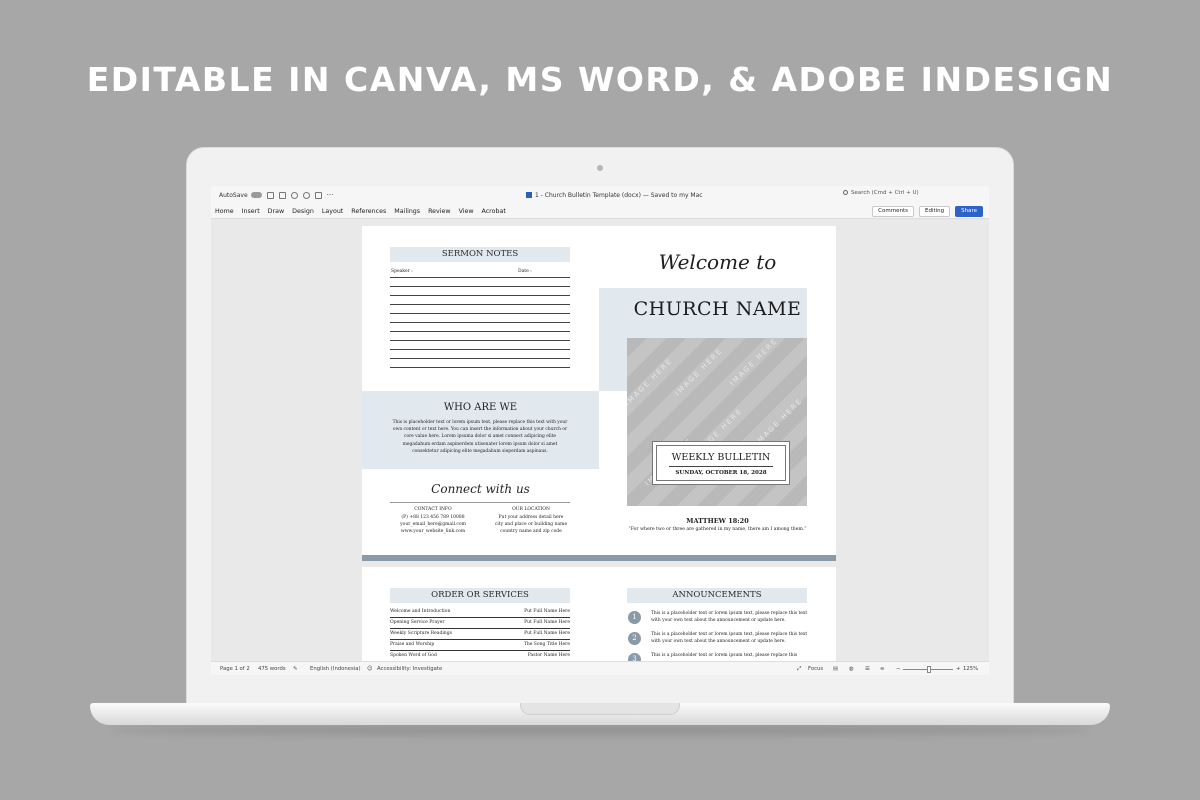 The image size is (1200, 800). I want to click on laptop-notch, so click(600, 709).